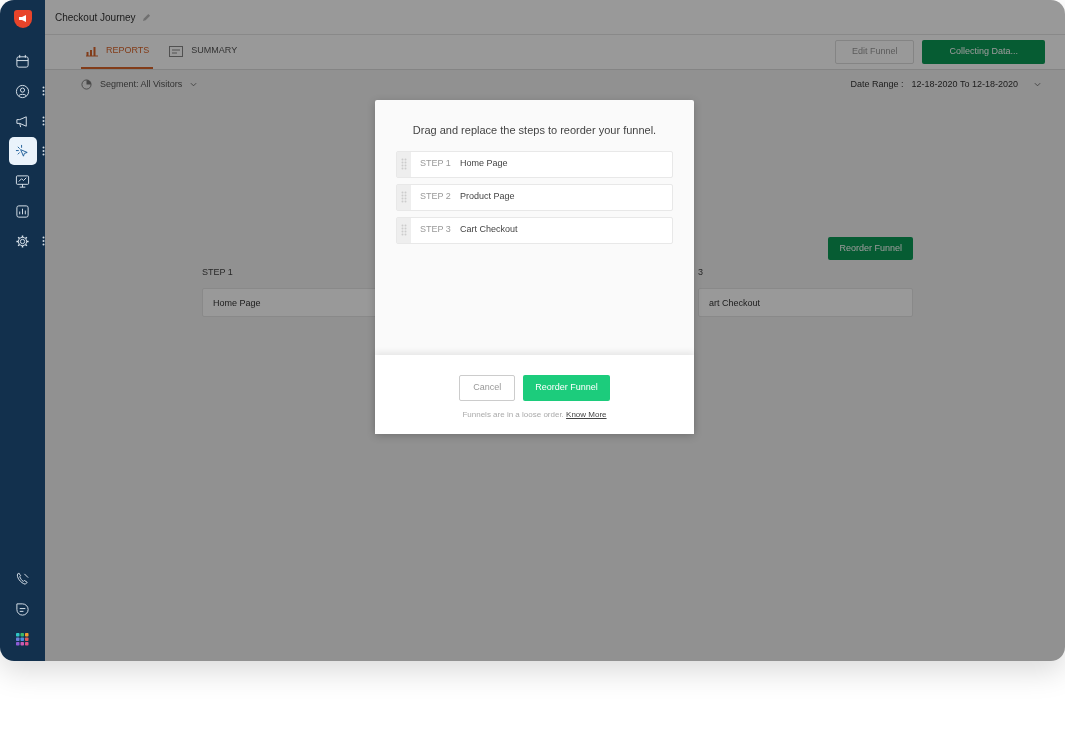 The image size is (1065, 745). Describe the element at coordinates (194, 85) in the screenshot. I see `chevron-down-icon` at that location.